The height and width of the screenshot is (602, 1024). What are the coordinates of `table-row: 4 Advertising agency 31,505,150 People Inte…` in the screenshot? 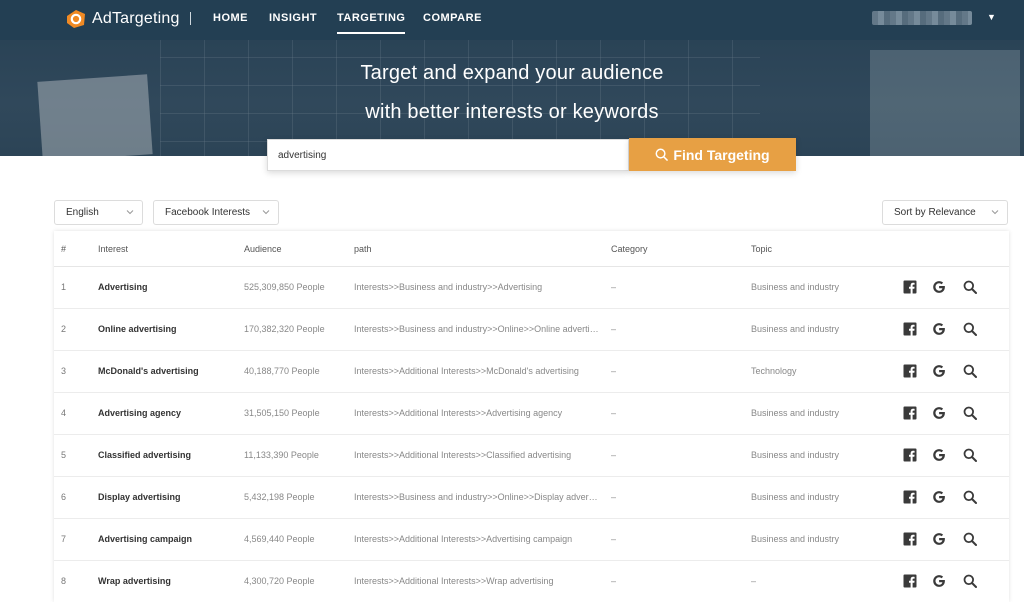 It's located at (531, 414).